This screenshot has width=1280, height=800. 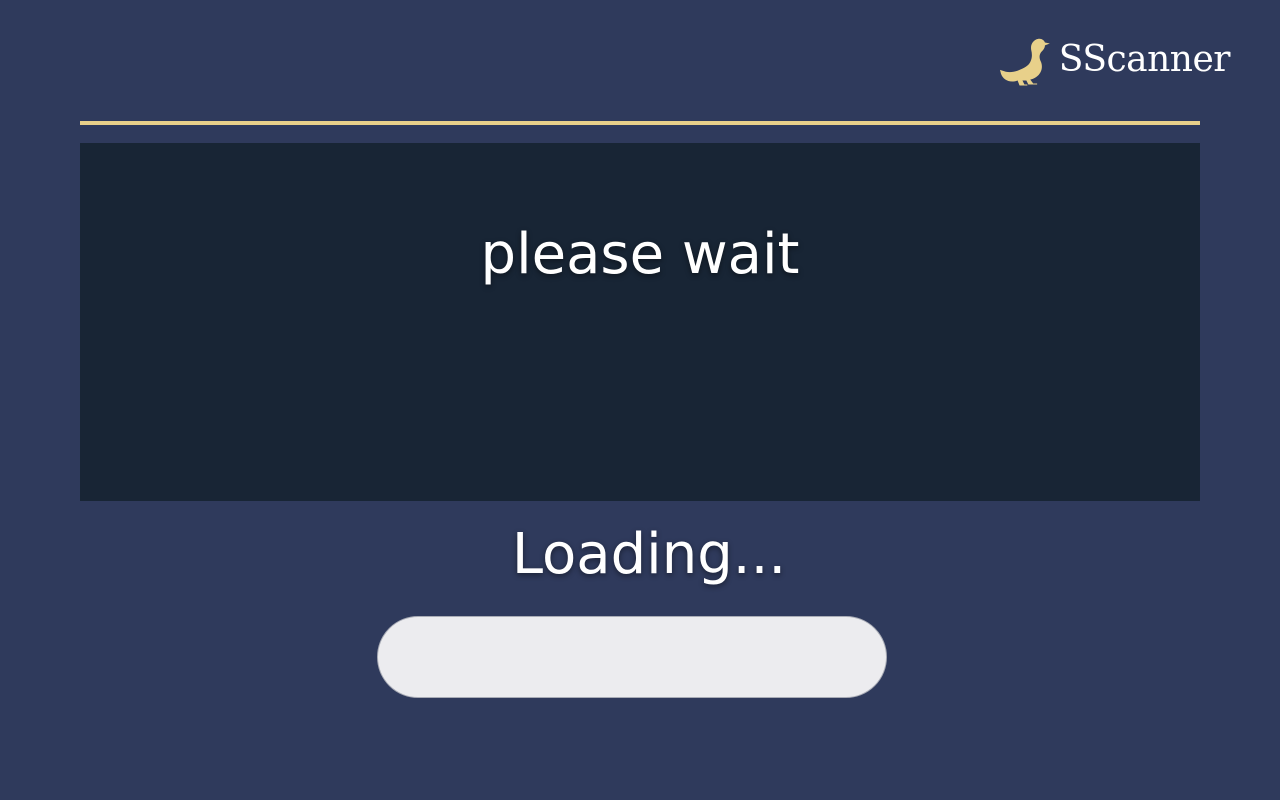 What do you see at coordinates (1025, 62) in the screenshot?
I see `duck-icon` at bounding box center [1025, 62].